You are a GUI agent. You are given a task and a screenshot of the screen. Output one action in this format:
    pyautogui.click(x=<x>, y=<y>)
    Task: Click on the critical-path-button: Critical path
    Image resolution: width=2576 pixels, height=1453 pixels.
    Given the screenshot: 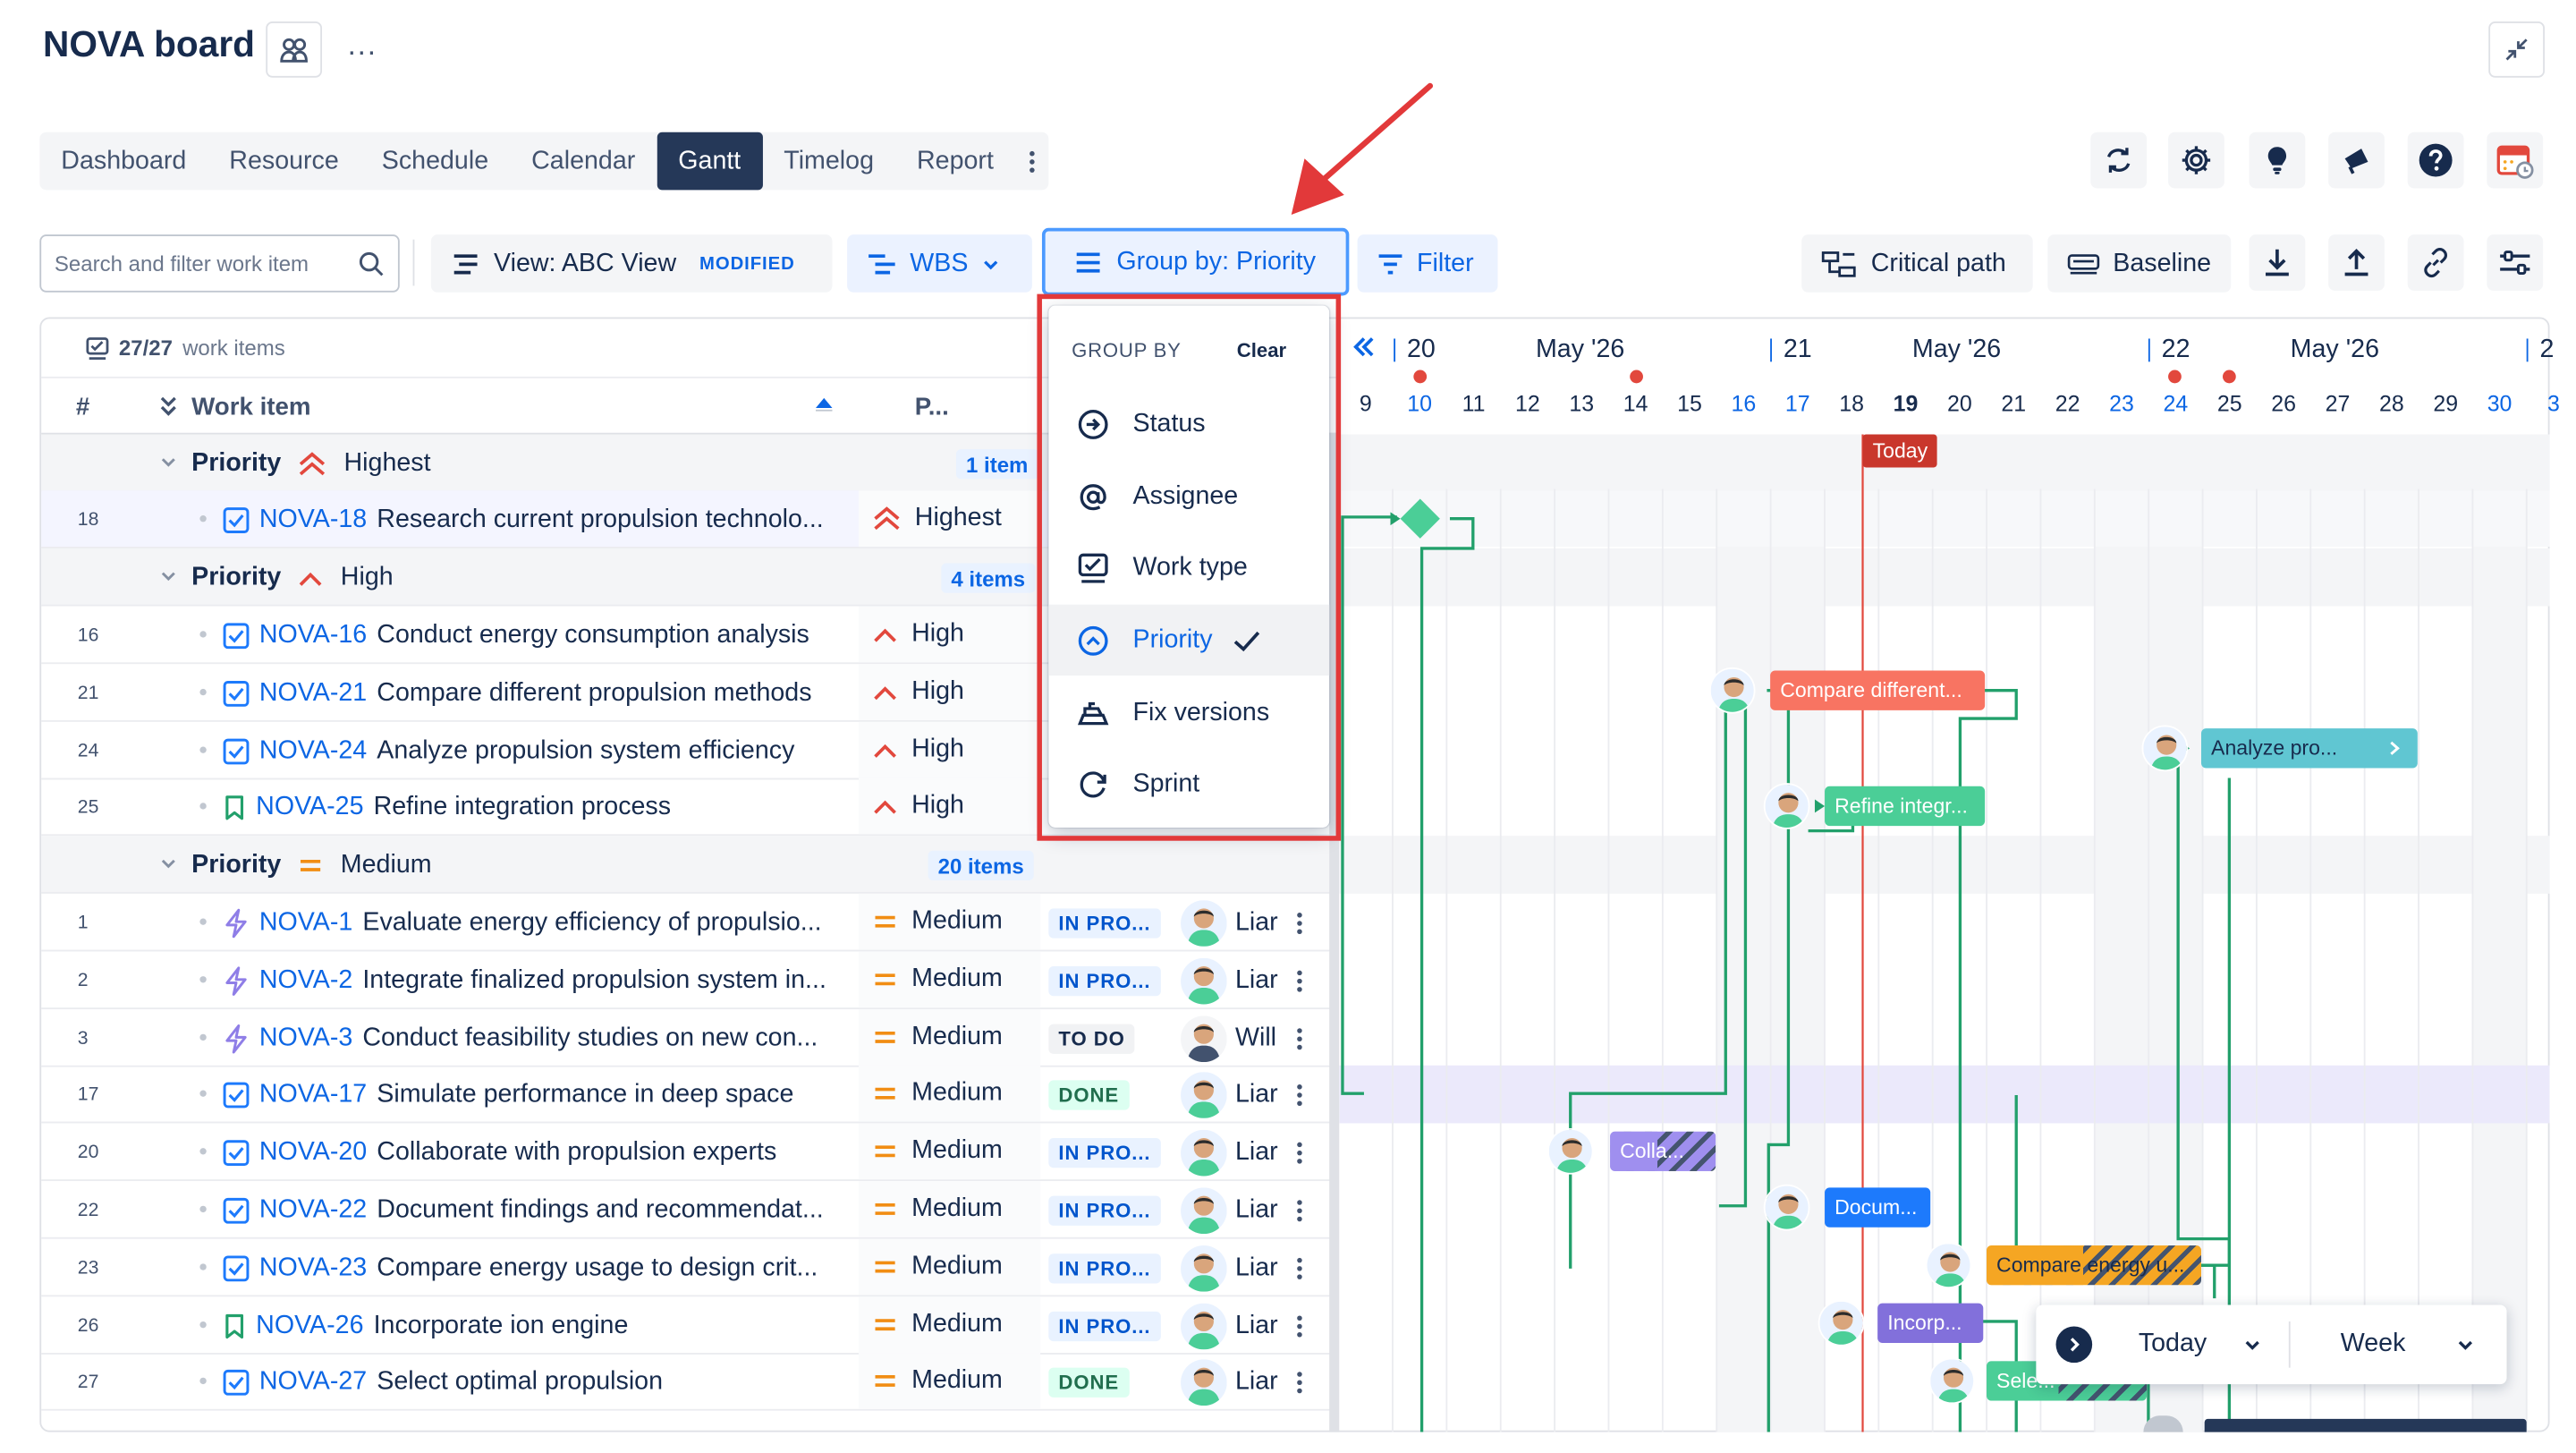 What is the action you would take?
    pyautogui.click(x=1917, y=263)
    